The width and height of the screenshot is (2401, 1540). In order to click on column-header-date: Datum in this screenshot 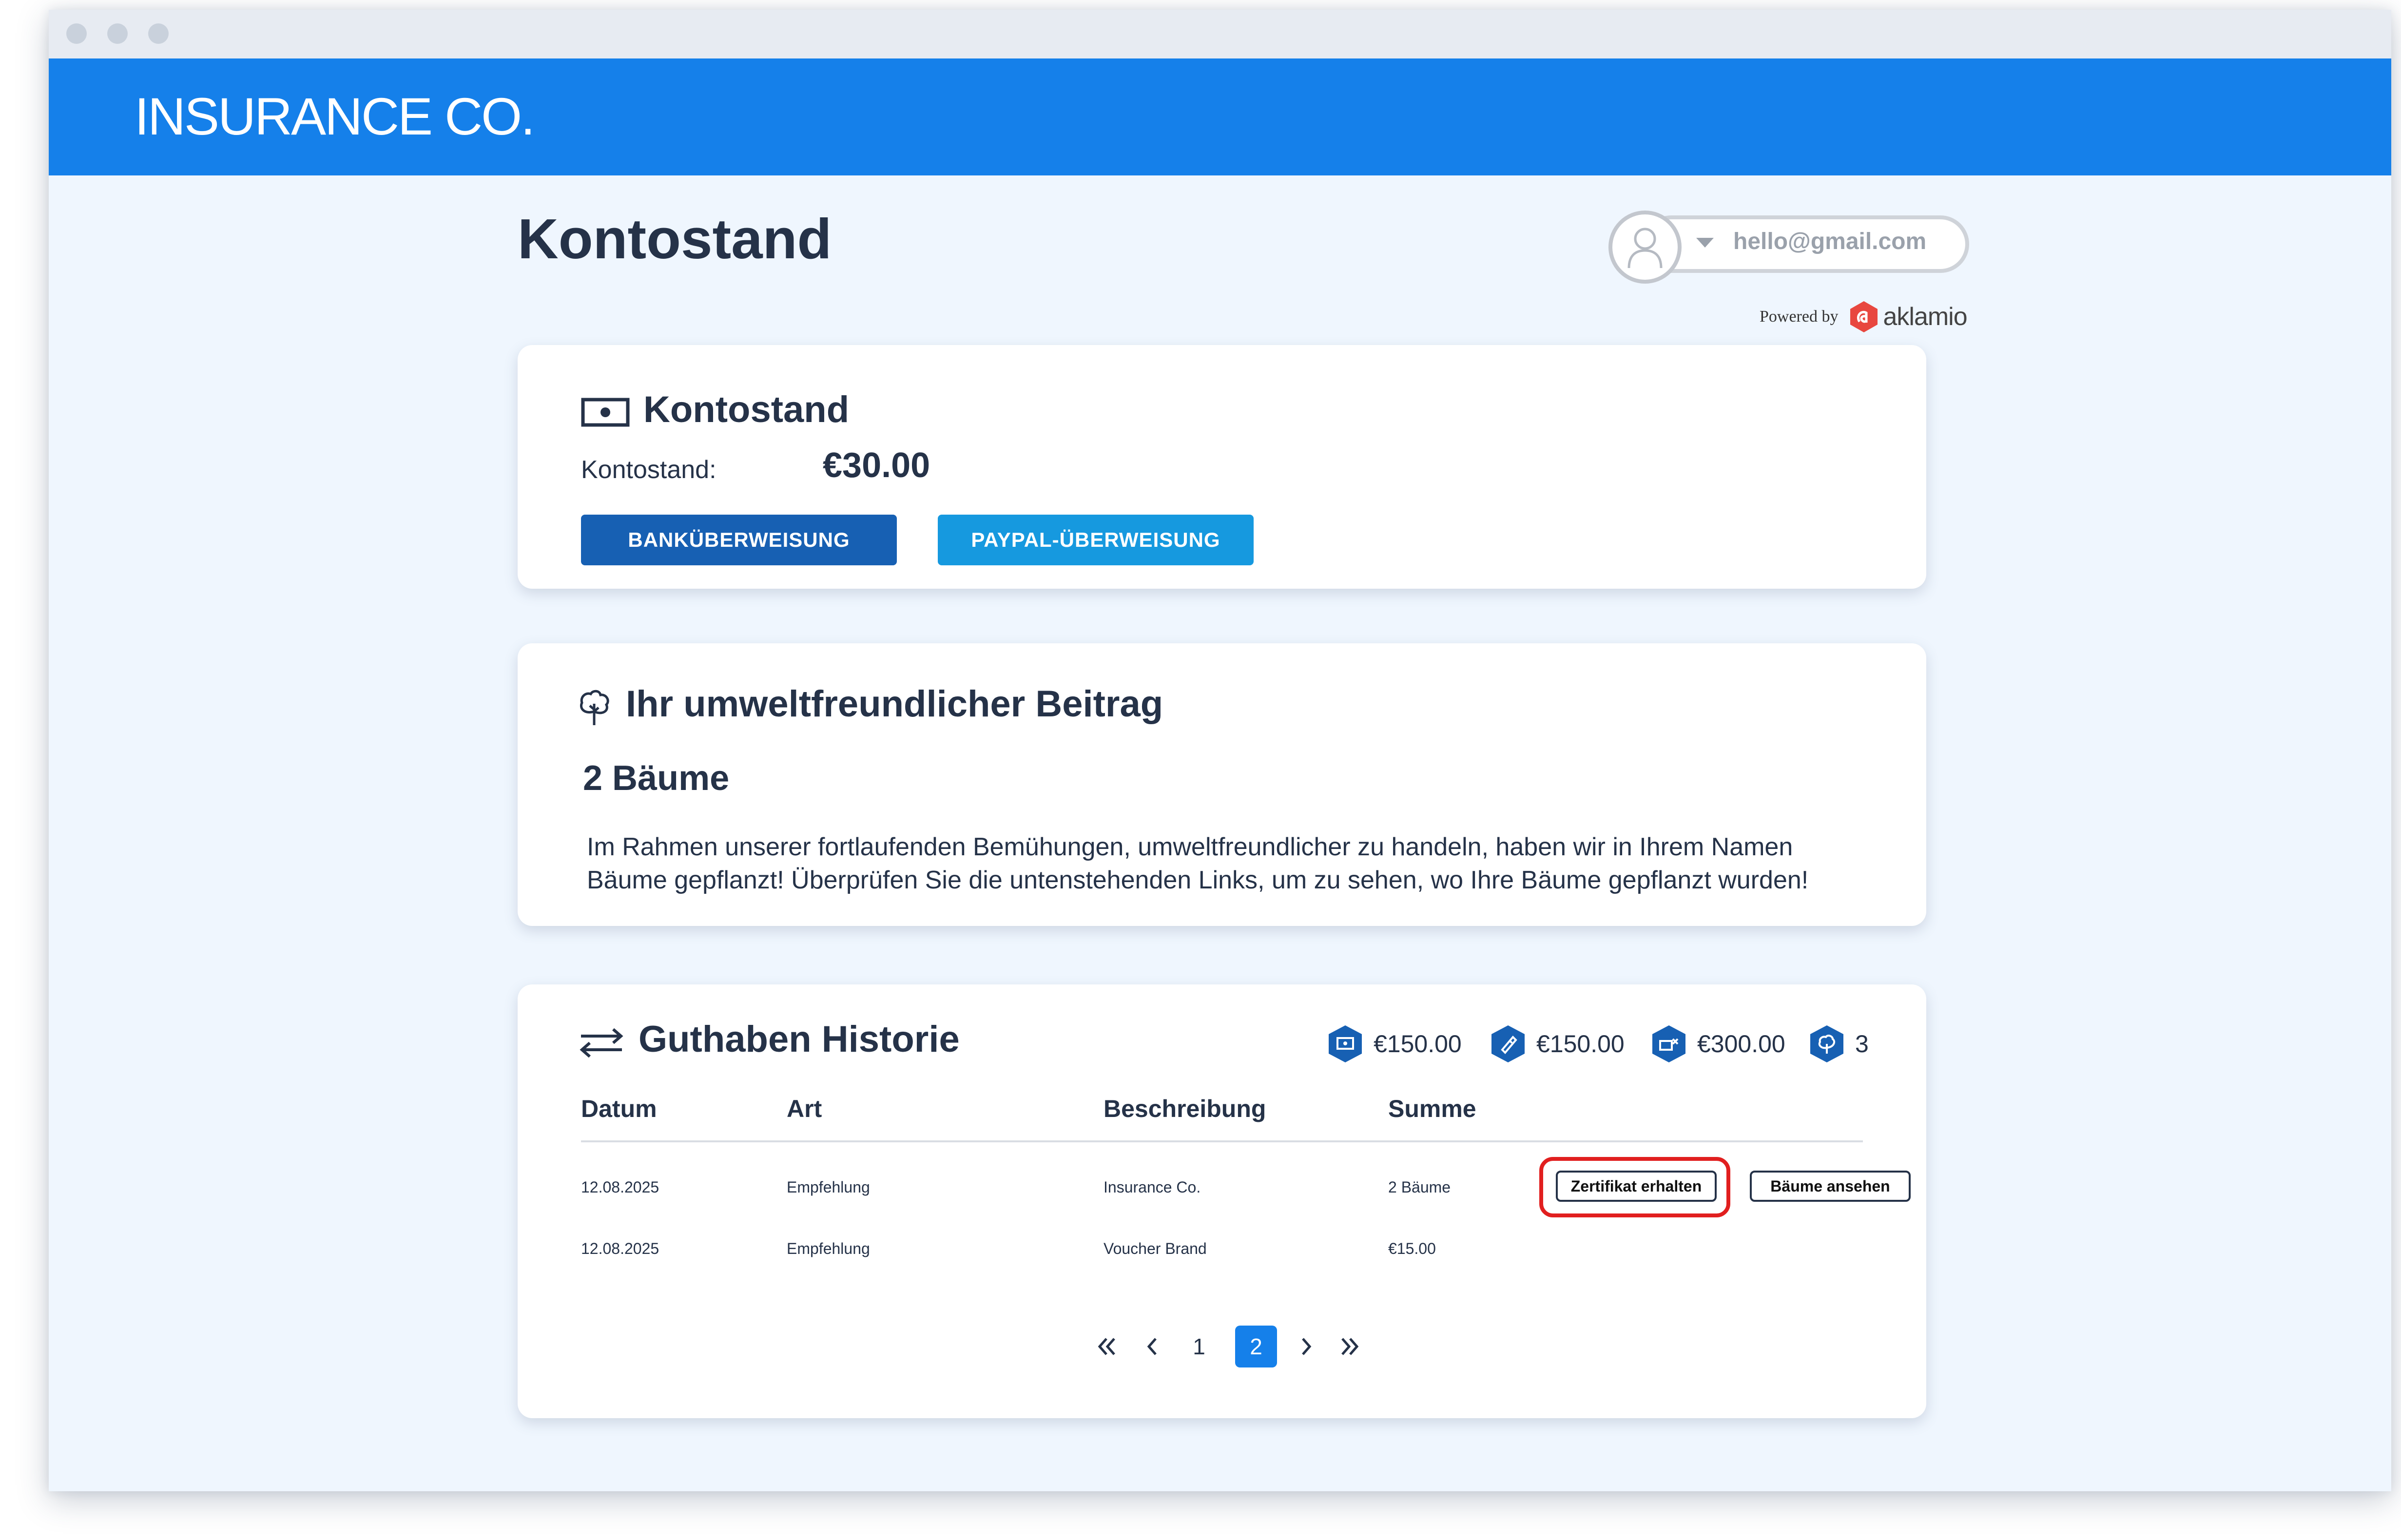, I will do `click(619, 1109)`.